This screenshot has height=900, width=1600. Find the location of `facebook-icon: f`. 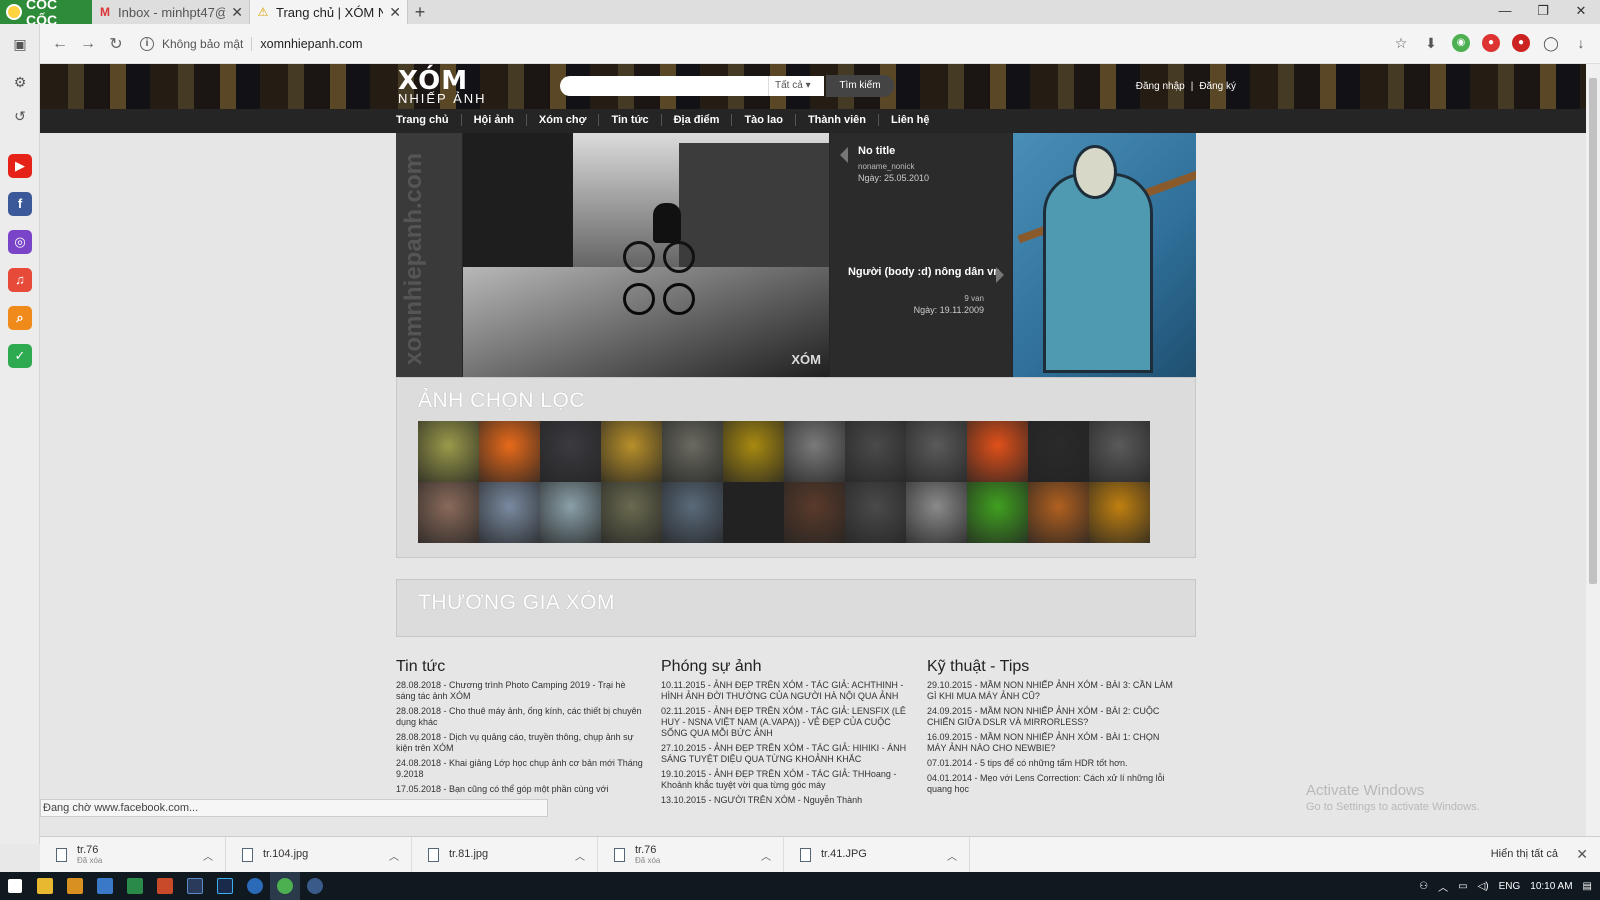

facebook-icon: f is located at coordinates (20, 204).